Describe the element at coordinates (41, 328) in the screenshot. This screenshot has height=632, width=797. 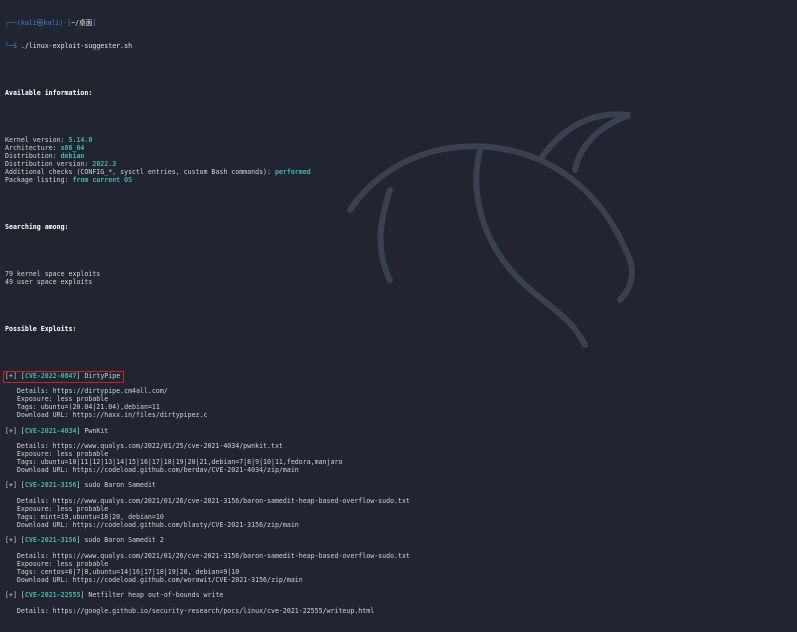
I see `possible-exploits-heading: Possible Exploits:` at that location.